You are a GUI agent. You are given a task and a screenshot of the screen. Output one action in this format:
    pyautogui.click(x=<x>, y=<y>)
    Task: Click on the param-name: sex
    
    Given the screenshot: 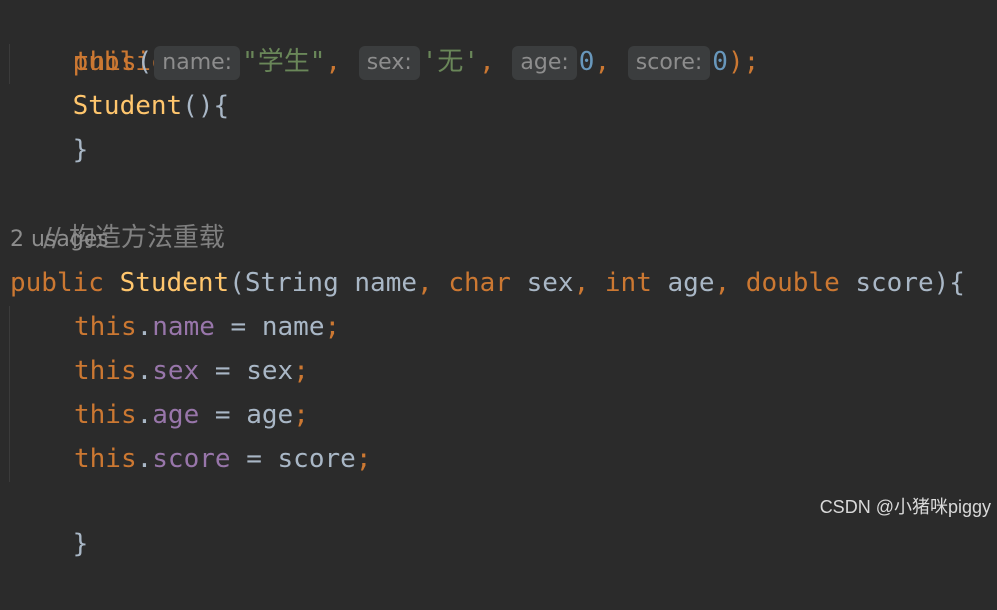 What is the action you would take?
    pyautogui.click(x=550, y=283)
    